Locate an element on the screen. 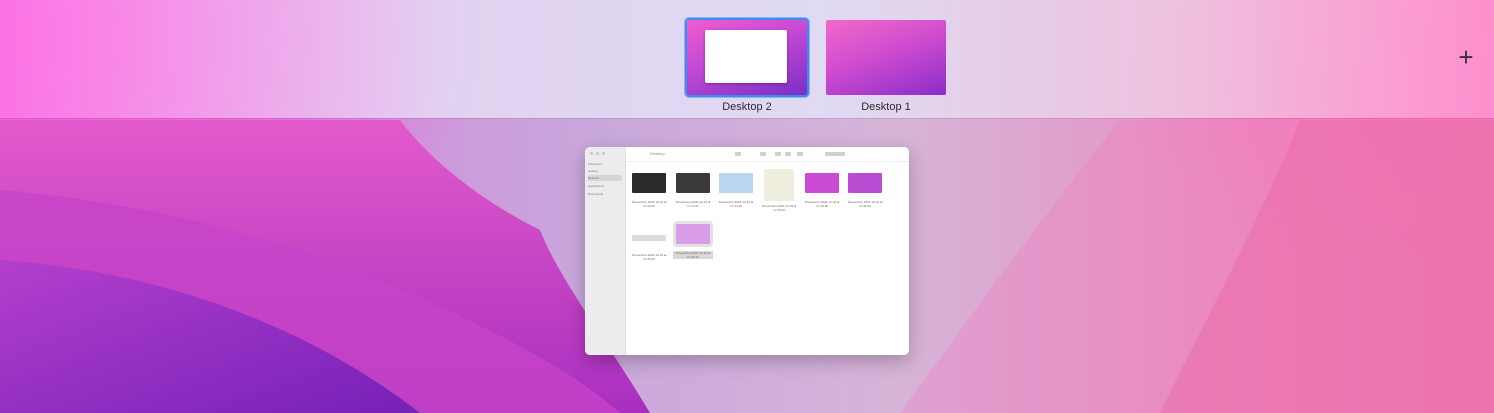  space-label: Desktop 2 is located at coordinates (747, 107).